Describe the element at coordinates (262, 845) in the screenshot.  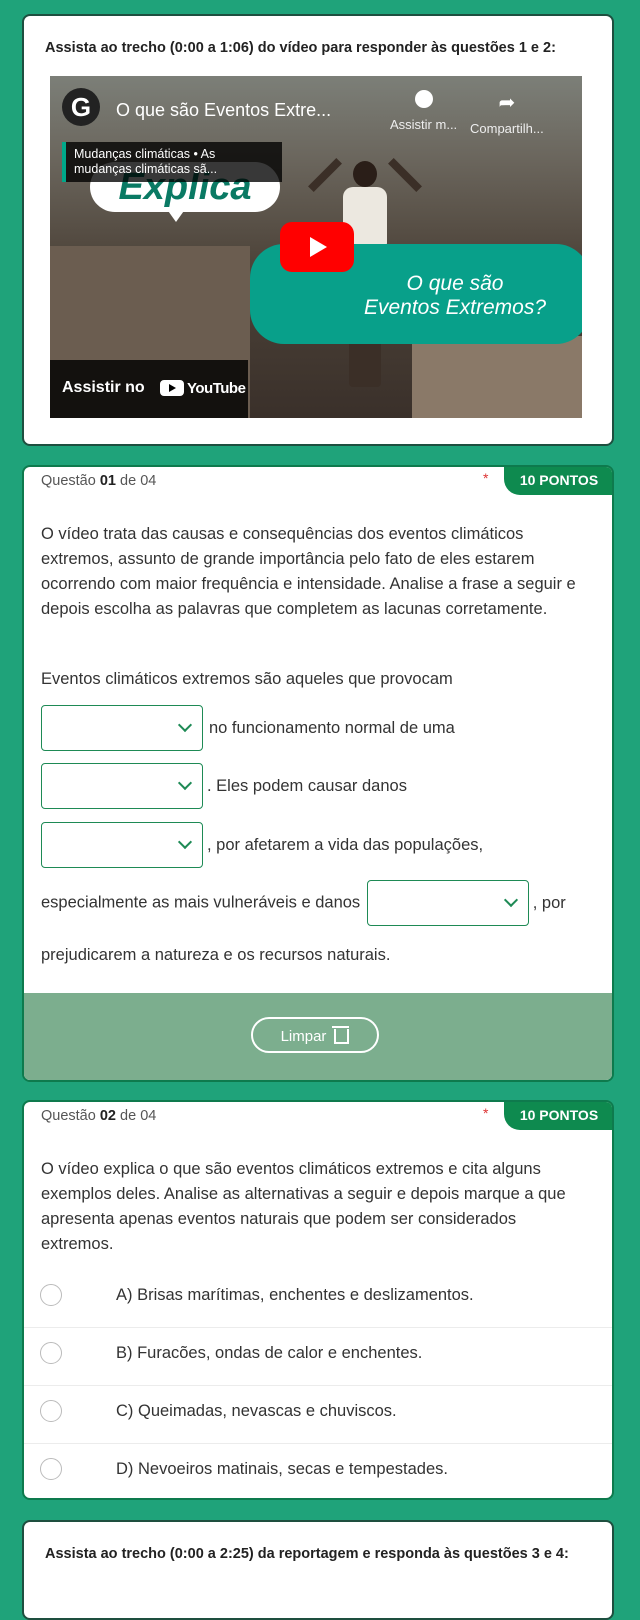
I see `fill-line-3: , por afetarem a vida das populações,` at that location.